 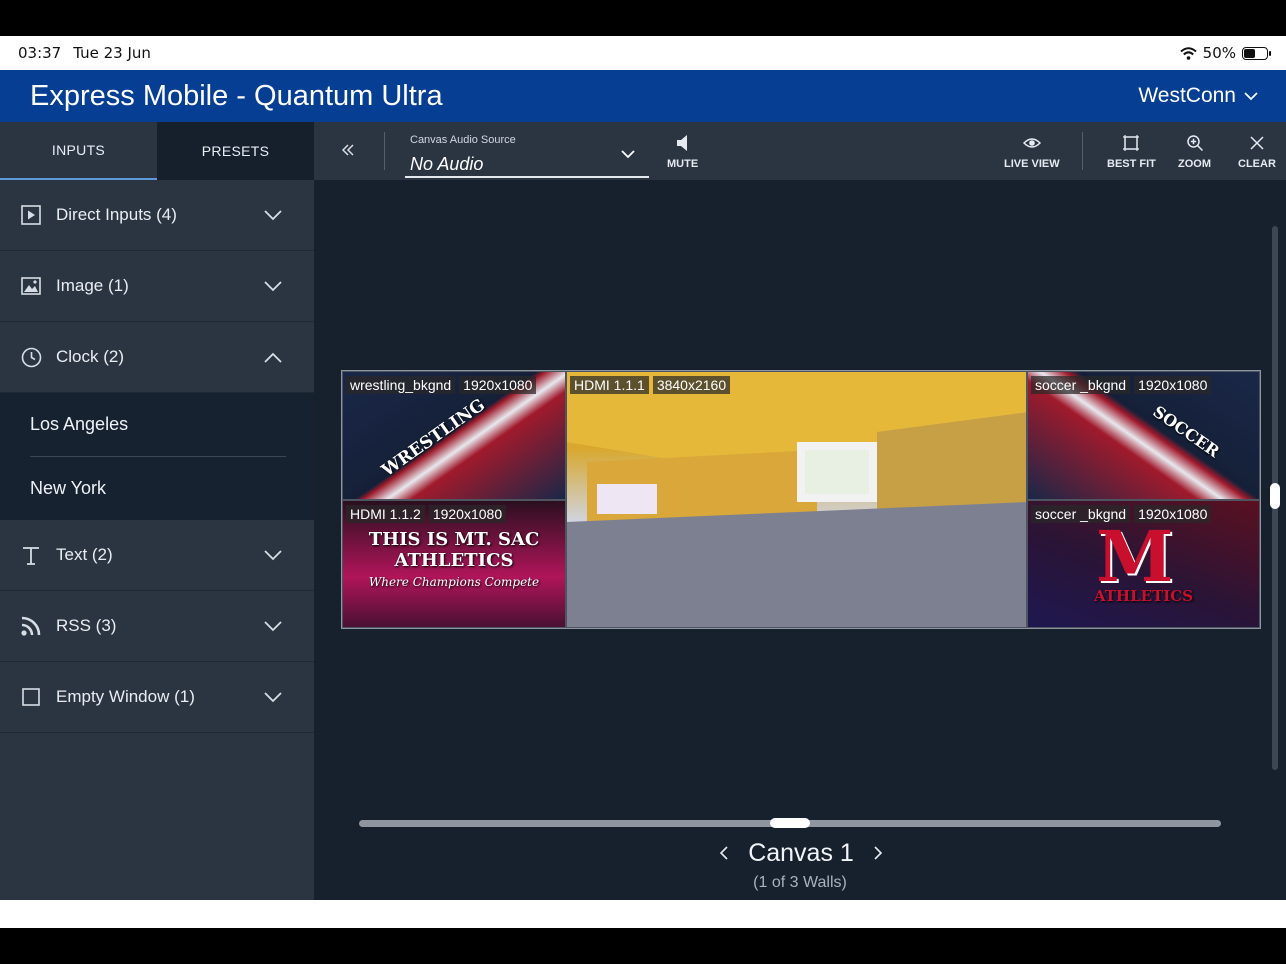 I want to click on conference-room-image, so click(x=796, y=499).